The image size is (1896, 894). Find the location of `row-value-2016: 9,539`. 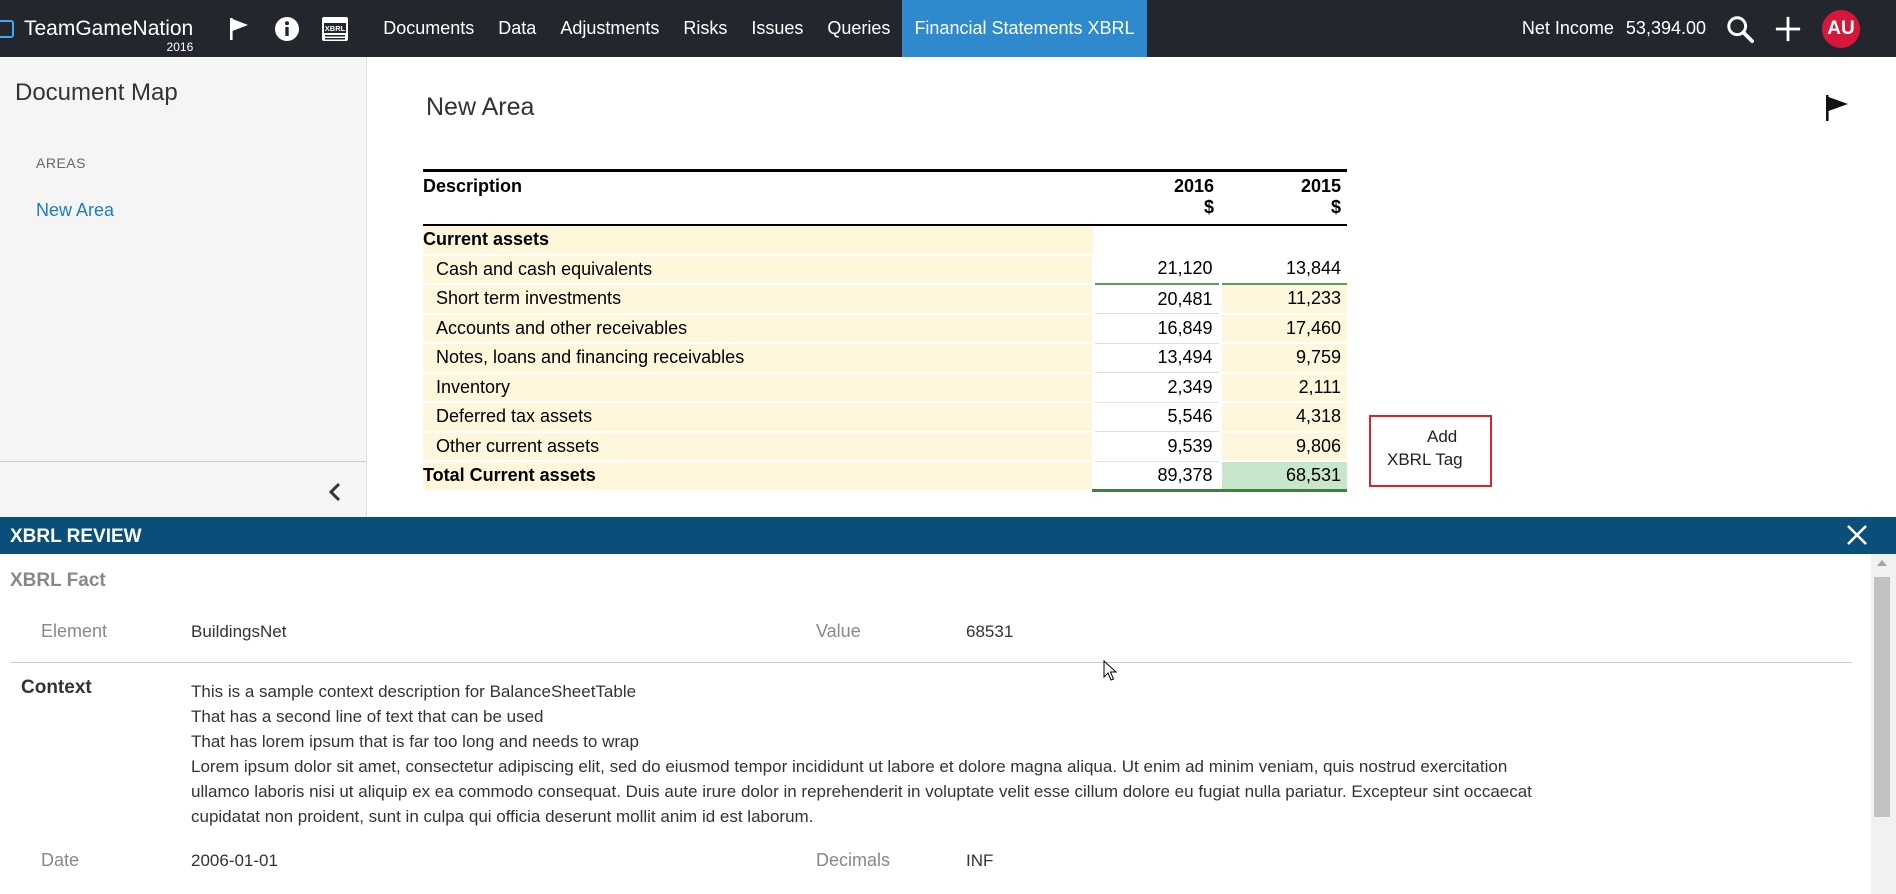

row-value-2016: 9,539 is located at coordinates (1155, 446).